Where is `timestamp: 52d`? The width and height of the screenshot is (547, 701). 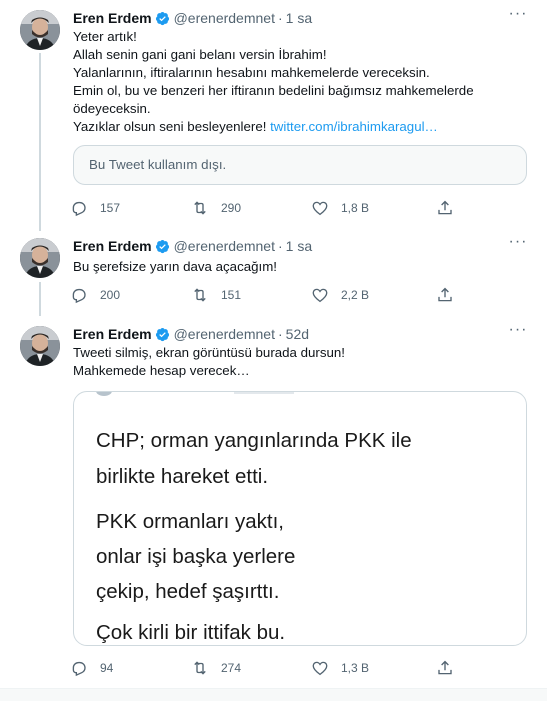 timestamp: 52d is located at coordinates (297, 334).